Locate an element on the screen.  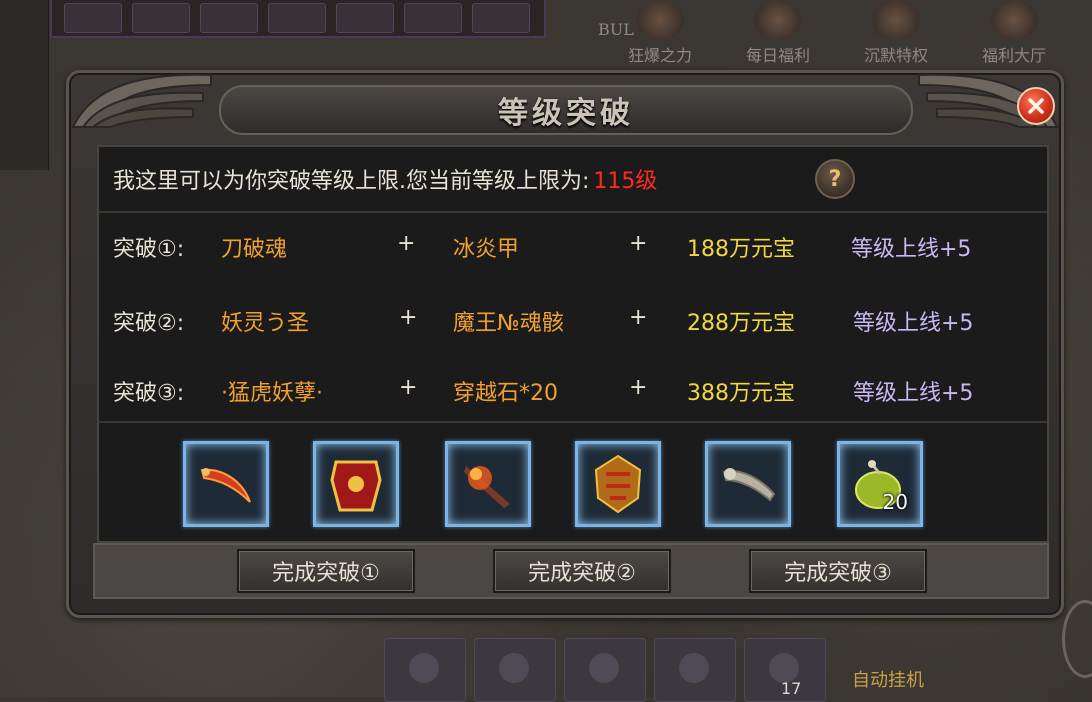
daily-bonus-icon is located at coordinates (778, 20).